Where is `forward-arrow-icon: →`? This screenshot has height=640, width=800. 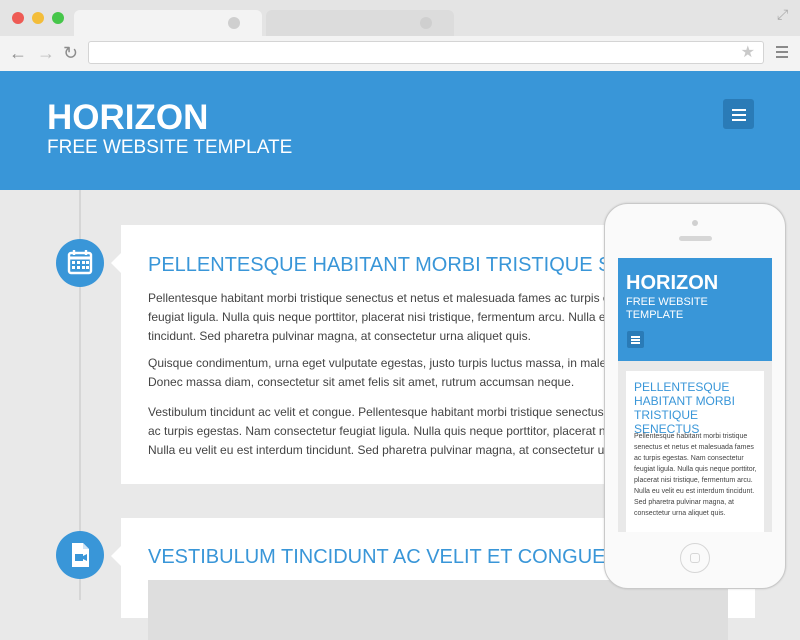
forward-arrow-icon: → is located at coordinates (46, 53).